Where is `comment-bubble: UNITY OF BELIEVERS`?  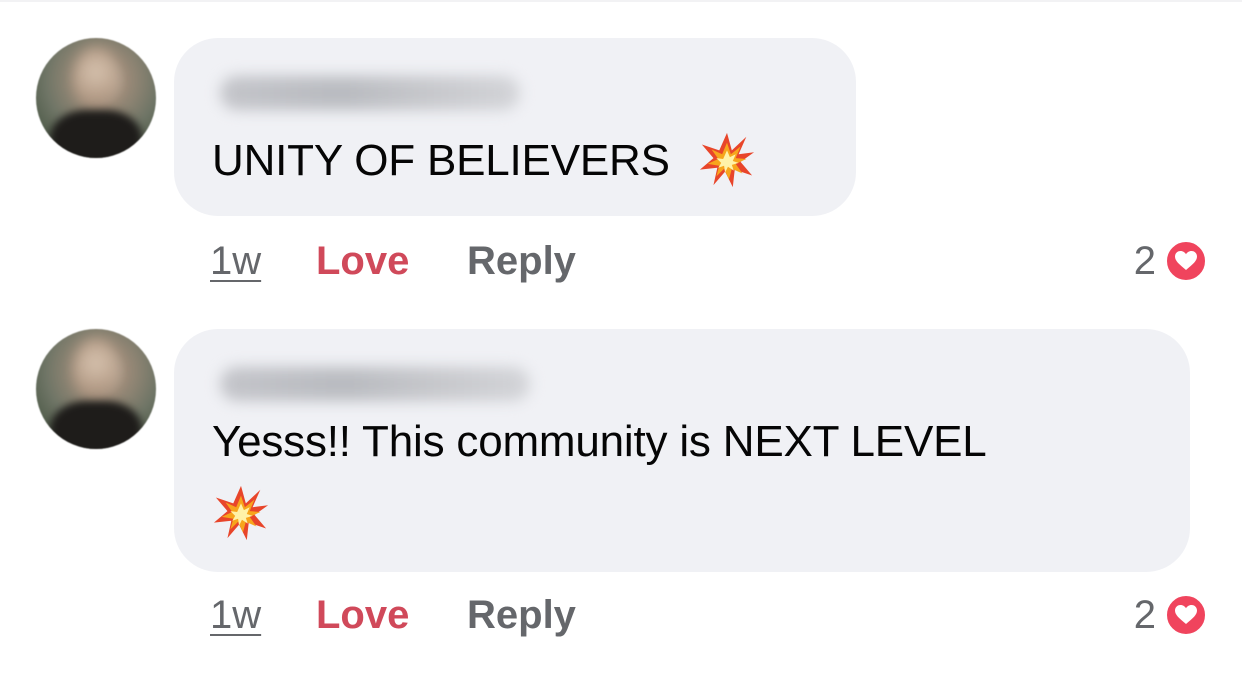 comment-bubble: UNITY OF BELIEVERS is located at coordinates (515, 127).